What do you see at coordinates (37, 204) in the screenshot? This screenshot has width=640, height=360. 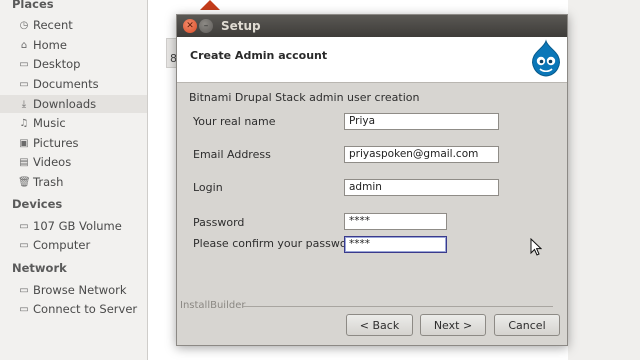 I see `devices-header: Devices` at bounding box center [37, 204].